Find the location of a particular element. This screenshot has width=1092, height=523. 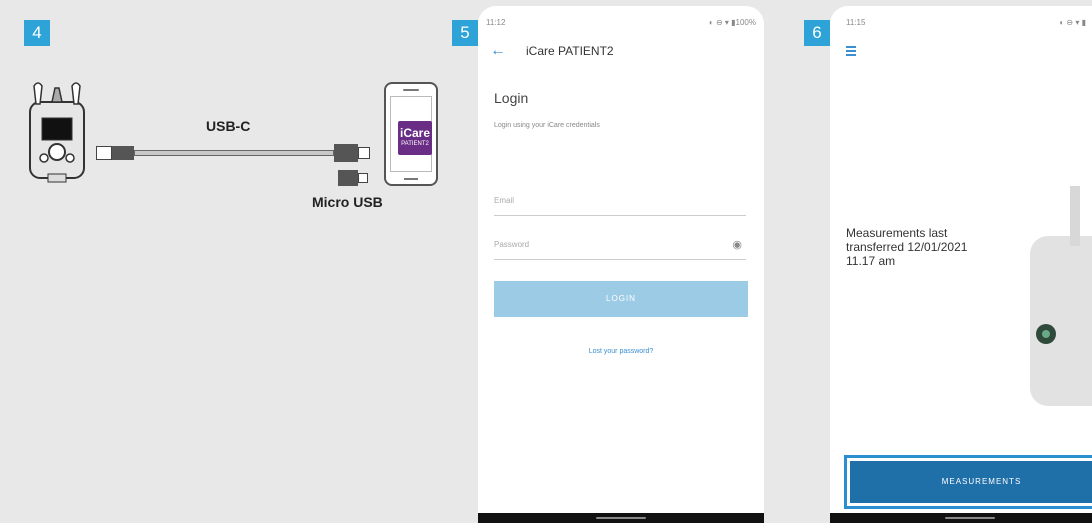

login-heading: Login is located at coordinates (511, 98).